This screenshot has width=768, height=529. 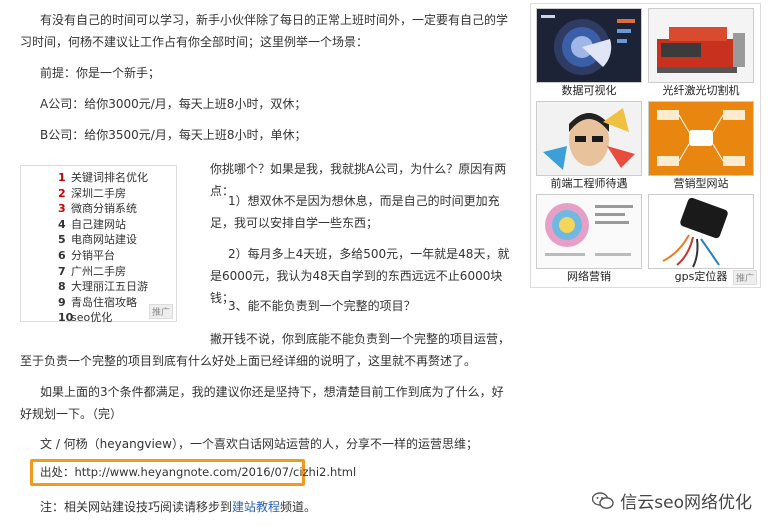 I want to click on keyword-rank-number: 9, so click(x=62, y=302).